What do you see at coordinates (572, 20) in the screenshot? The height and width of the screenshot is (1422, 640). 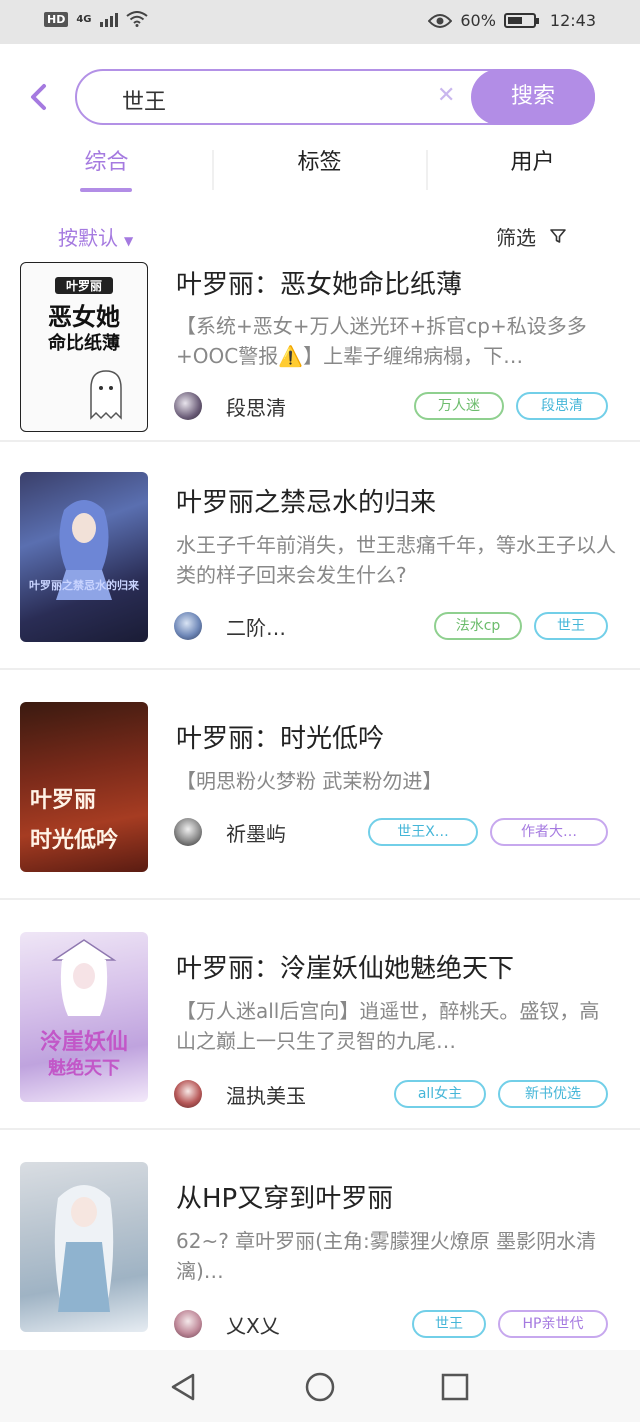 I see `clock: 12:43` at bounding box center [572, 20].